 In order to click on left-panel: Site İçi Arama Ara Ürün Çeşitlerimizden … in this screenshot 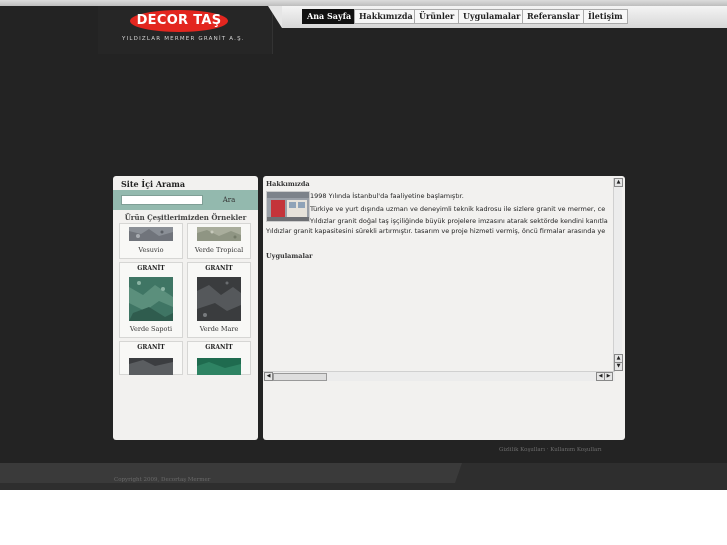, I will do `click(185, 308)`.